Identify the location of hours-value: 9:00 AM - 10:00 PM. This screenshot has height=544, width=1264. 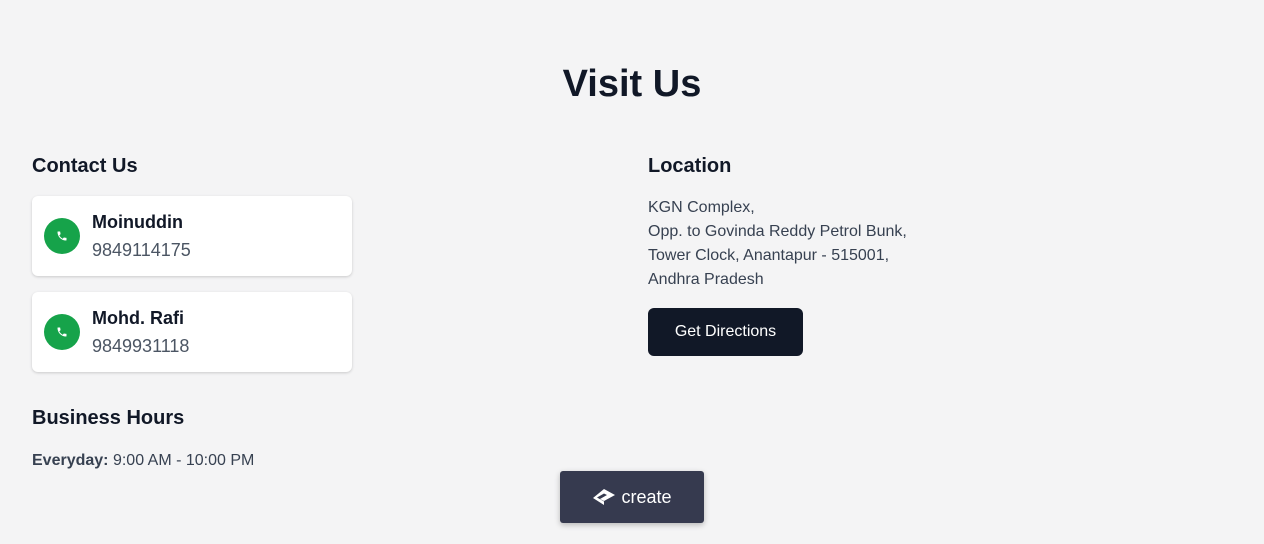
(181, 460).